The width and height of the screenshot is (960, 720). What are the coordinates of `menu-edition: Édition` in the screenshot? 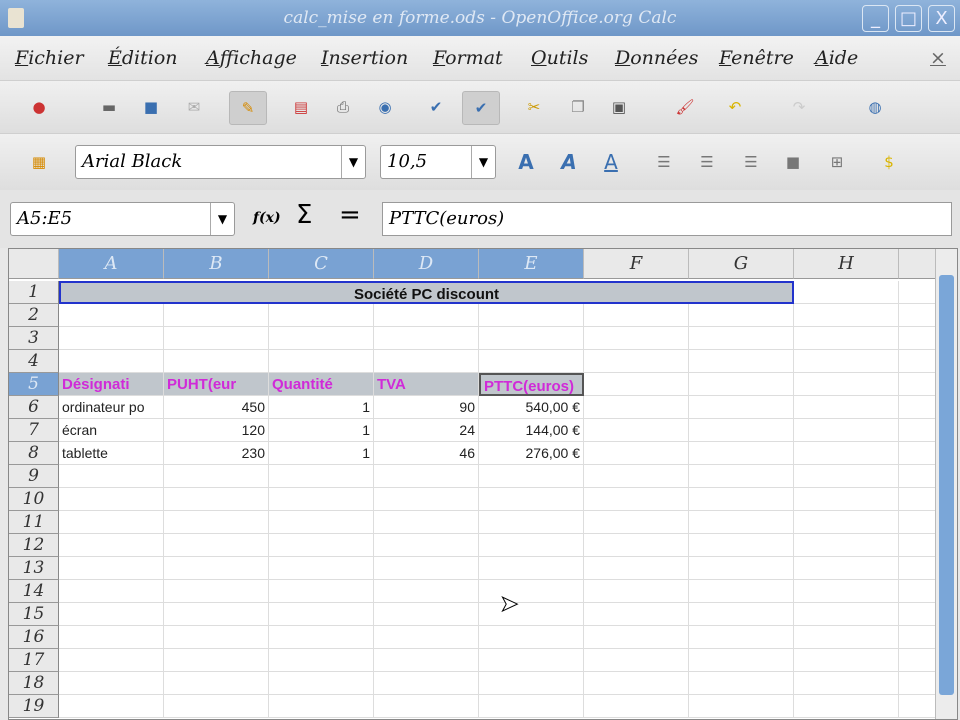 It's located at (143, 58).